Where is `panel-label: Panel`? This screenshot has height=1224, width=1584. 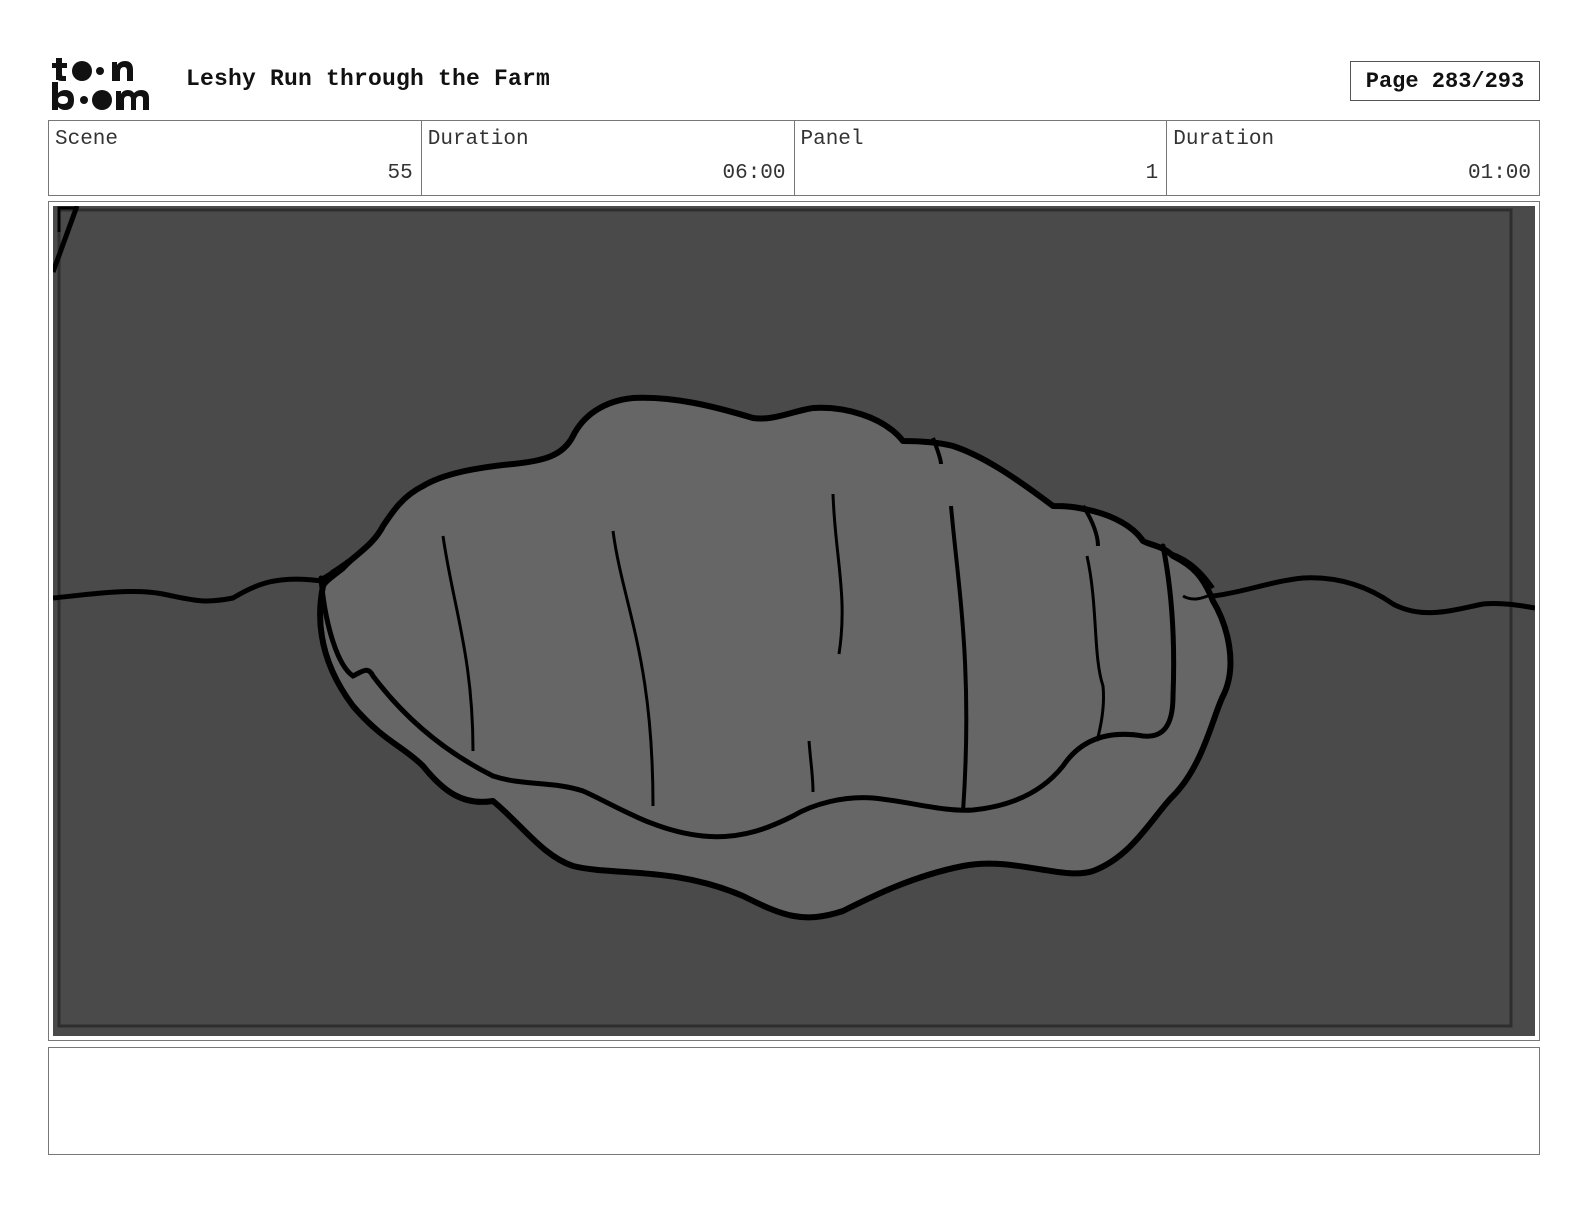
panel-label: Panel is located at coordinates (832, 139).